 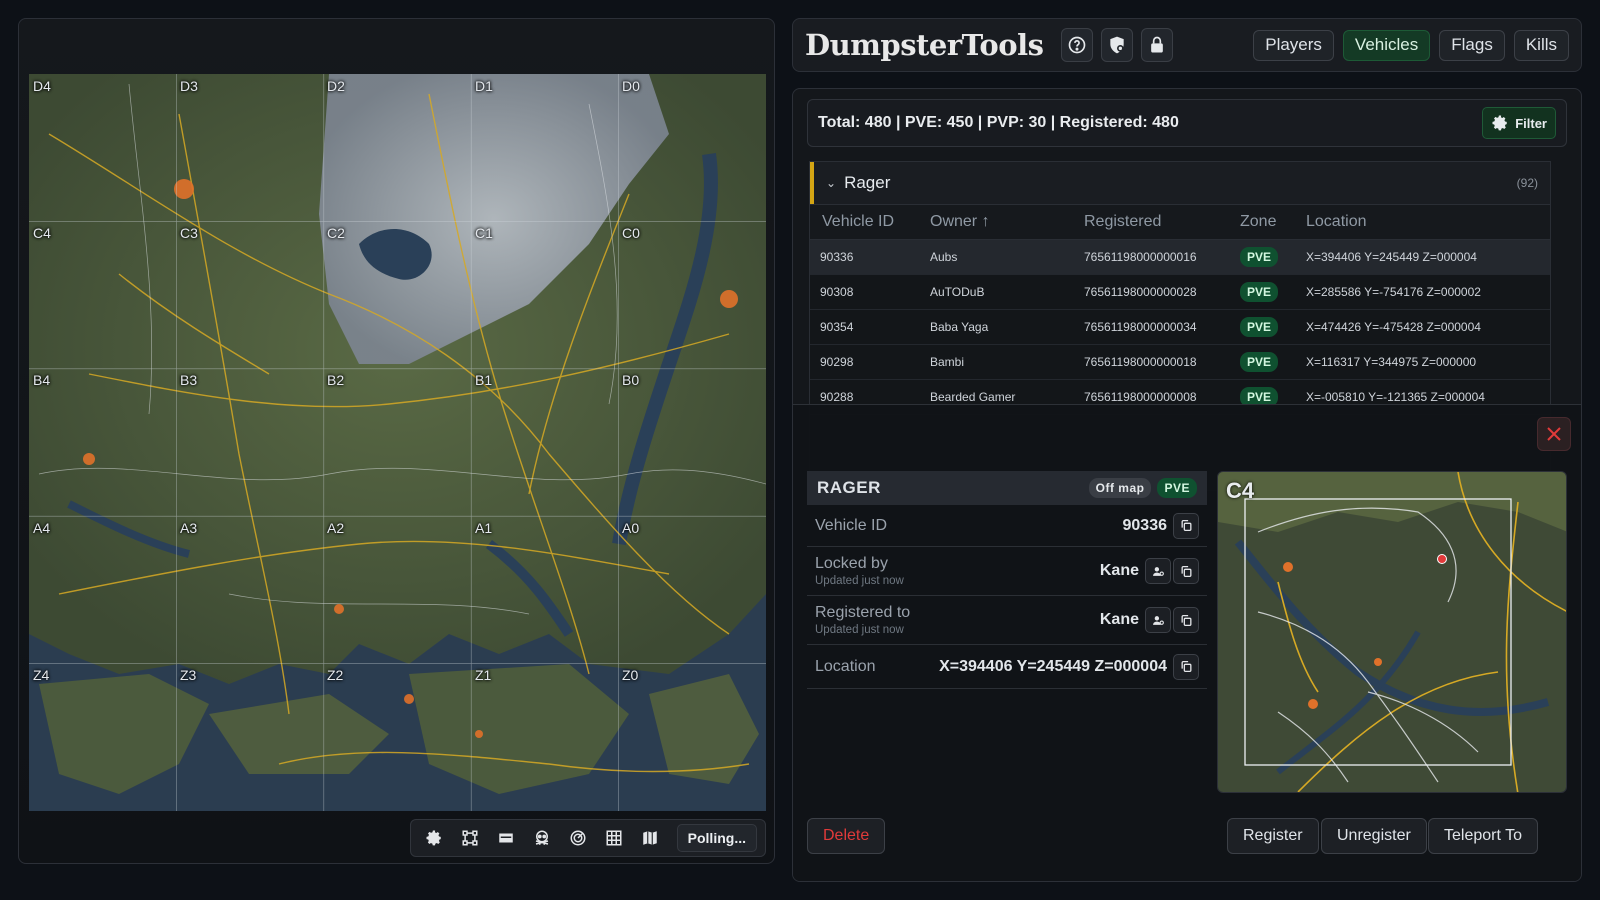 I want to click on grid-label: C1, so click(x=484, y=233).